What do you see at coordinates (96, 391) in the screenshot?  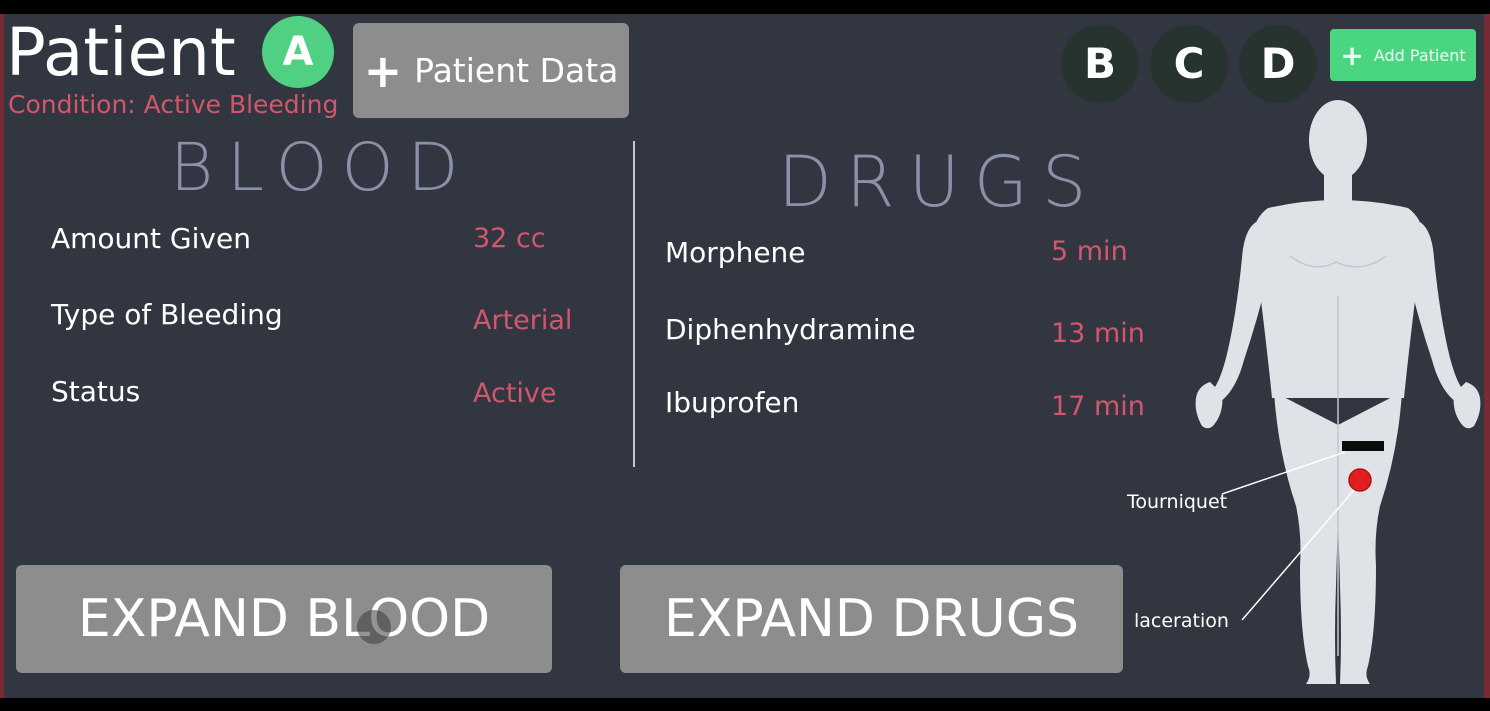 I see `blood-row-label: Status` at bounding box center [96, 391].